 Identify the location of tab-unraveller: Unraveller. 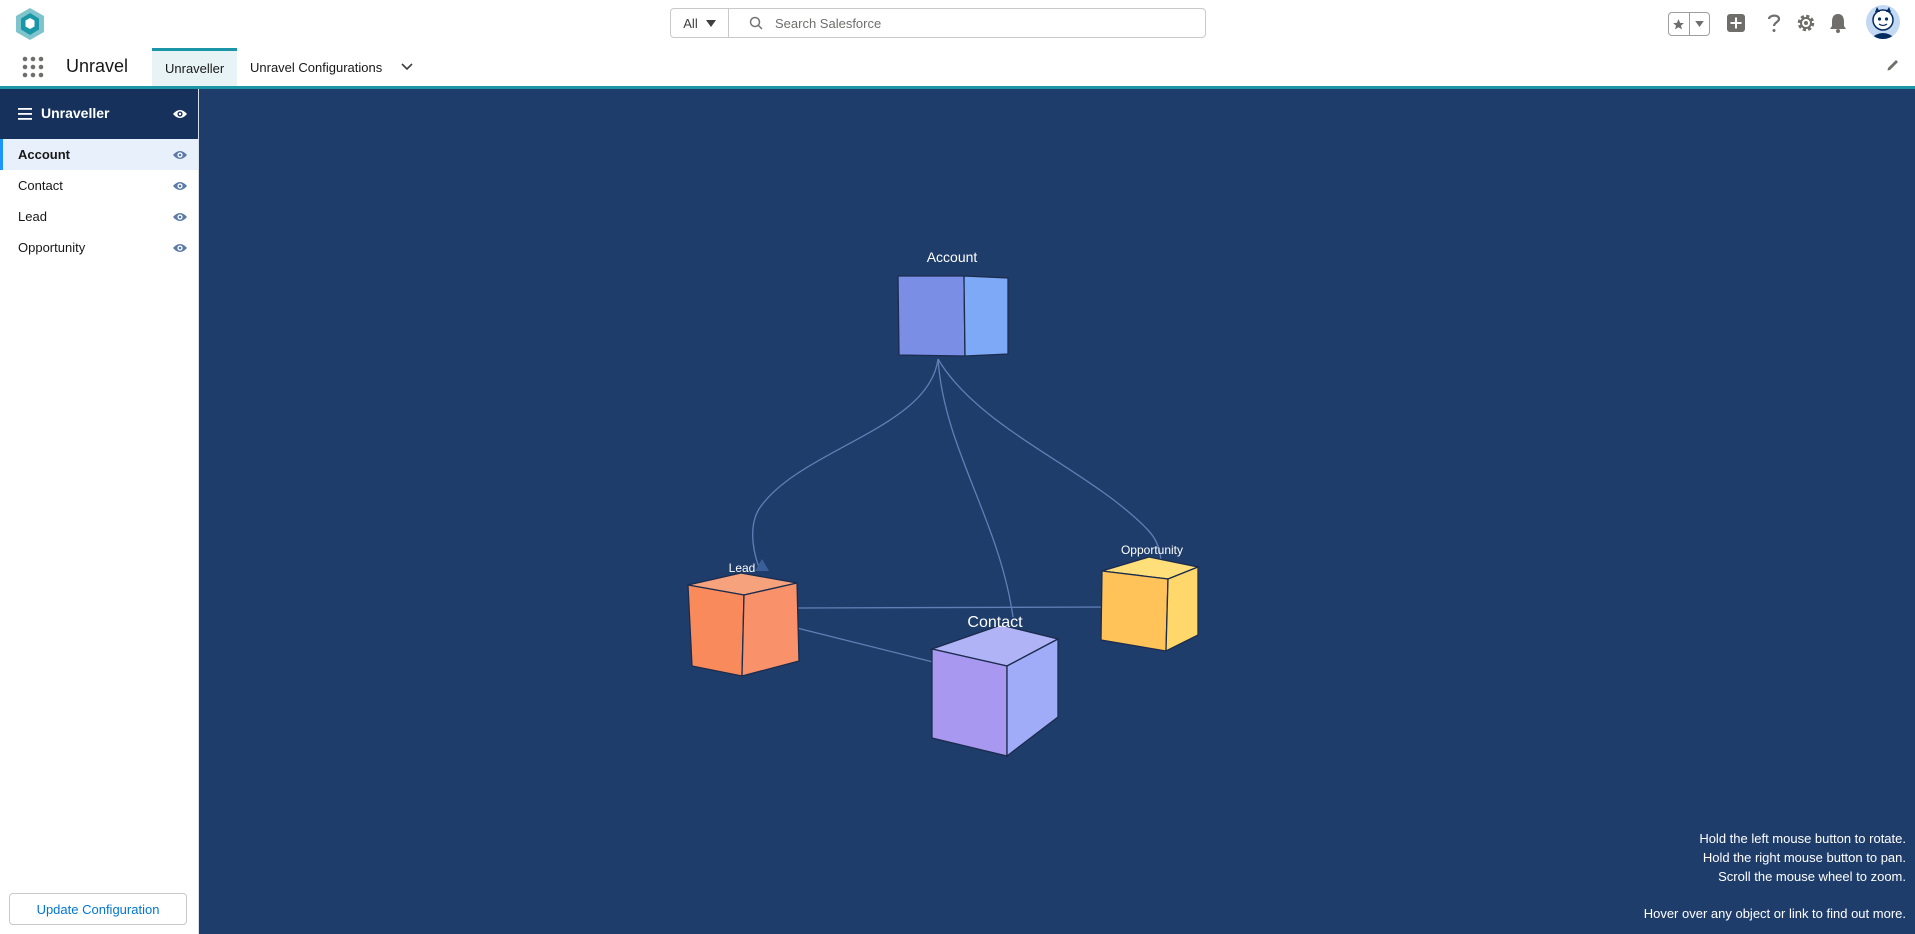
(195, 67).